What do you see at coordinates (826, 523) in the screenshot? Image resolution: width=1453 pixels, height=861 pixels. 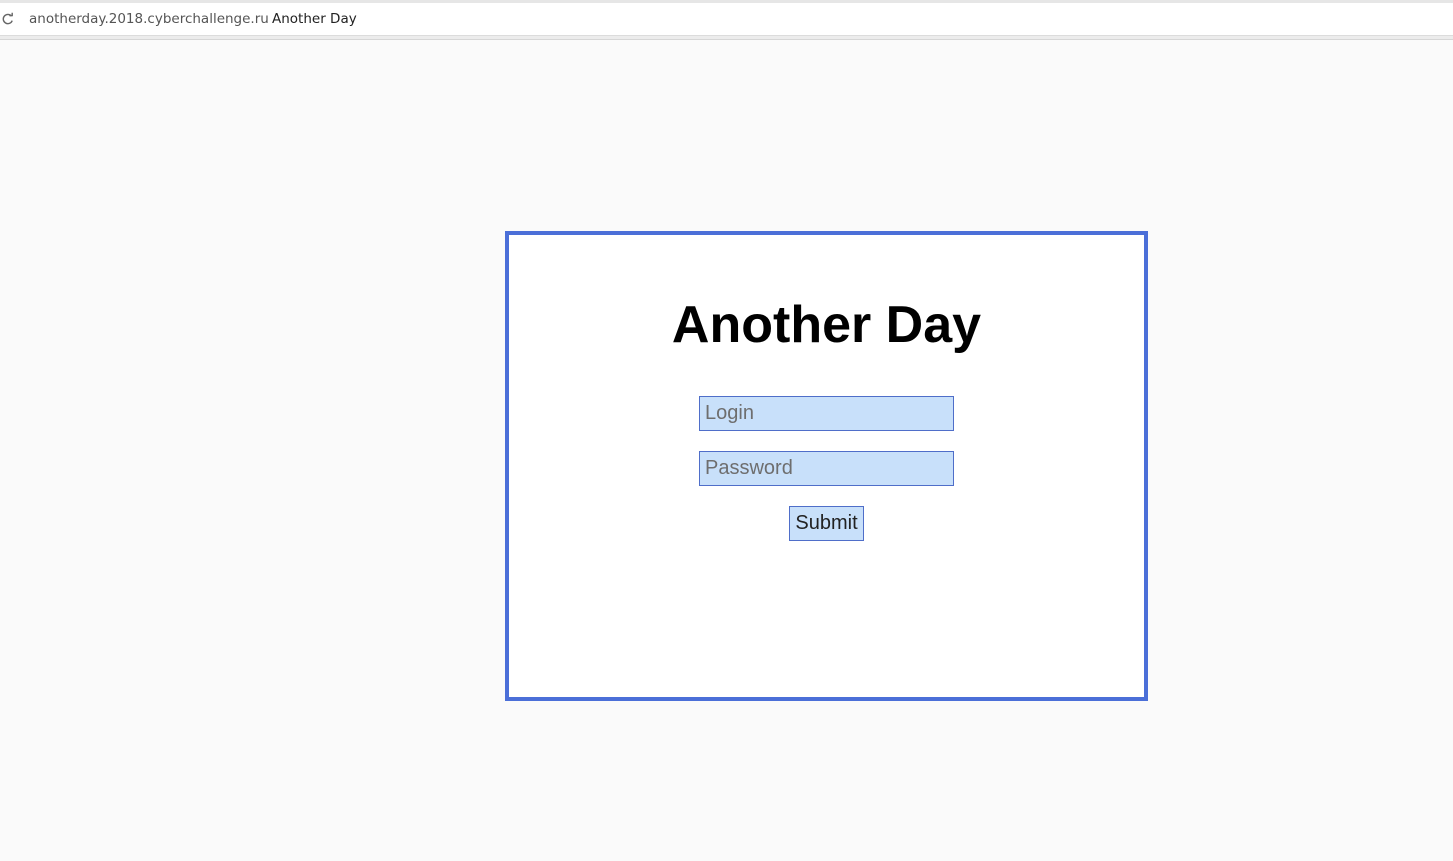 I see `submit-button: Submit` at bounding box center [826, 523].